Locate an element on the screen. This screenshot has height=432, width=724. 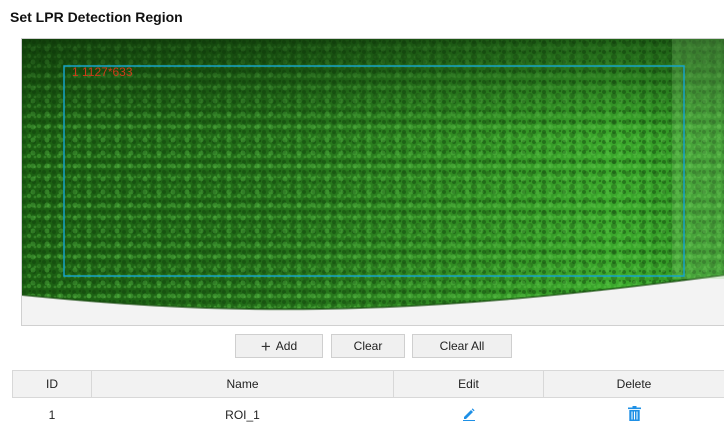
column-header-delete: Delete is located at coordinates (633, 384).